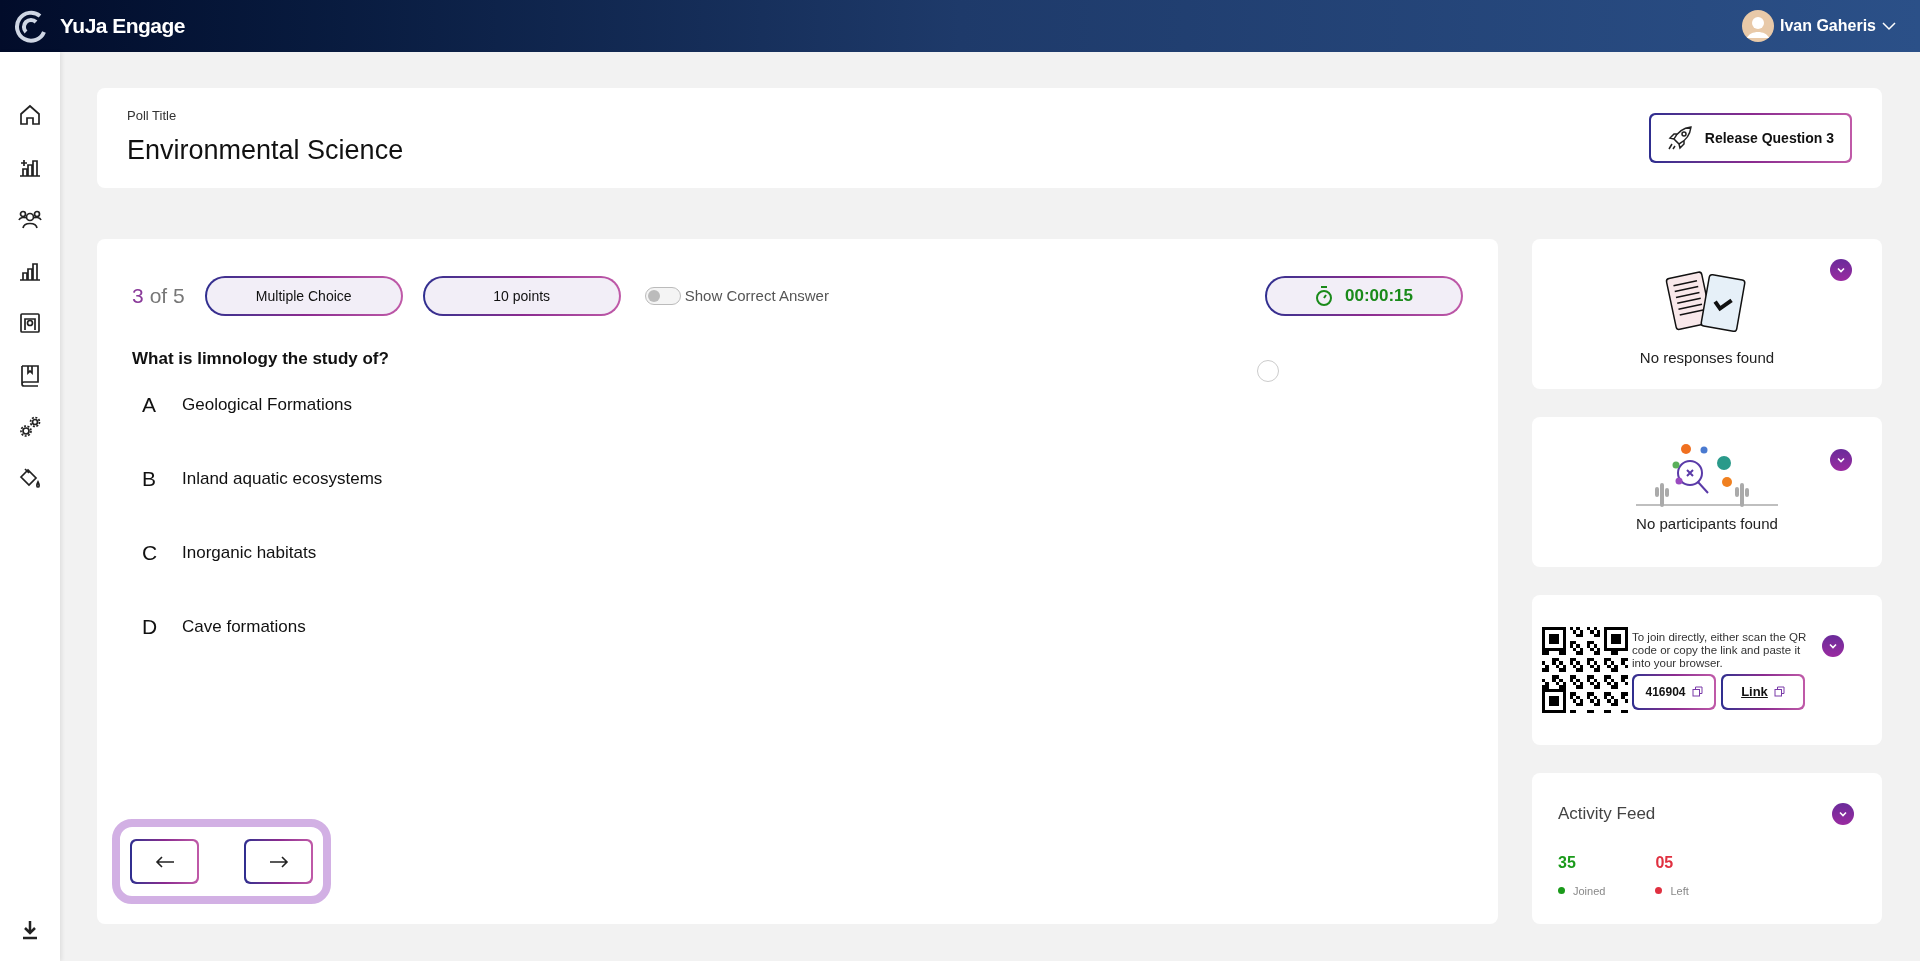 The image size is (1920, 961). I want to click on option-text: Cave formations, so click(244, 626).